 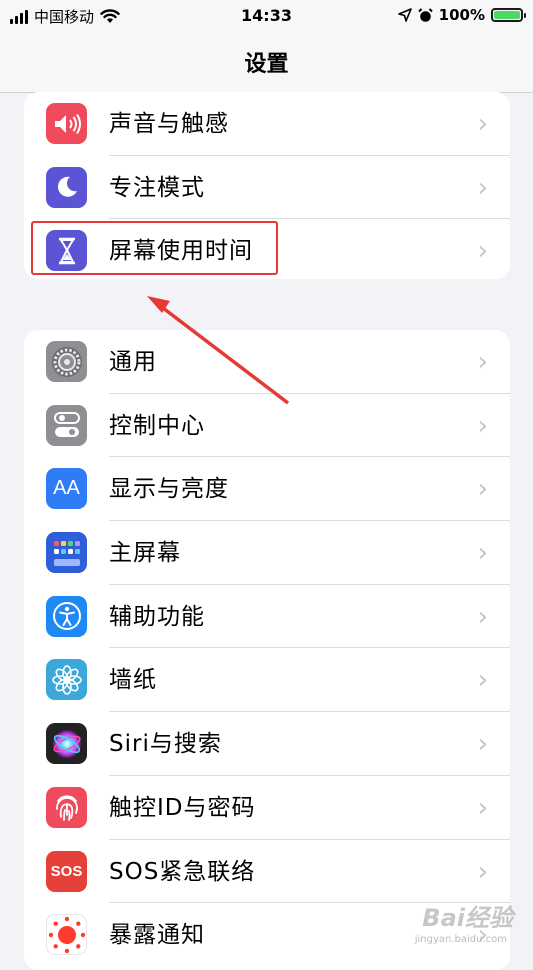 What do you see at coordinates (460, 939) in the screenshot?
I see `watermark-url: jingyan.baidu.com` at bounding box center [460, 939].